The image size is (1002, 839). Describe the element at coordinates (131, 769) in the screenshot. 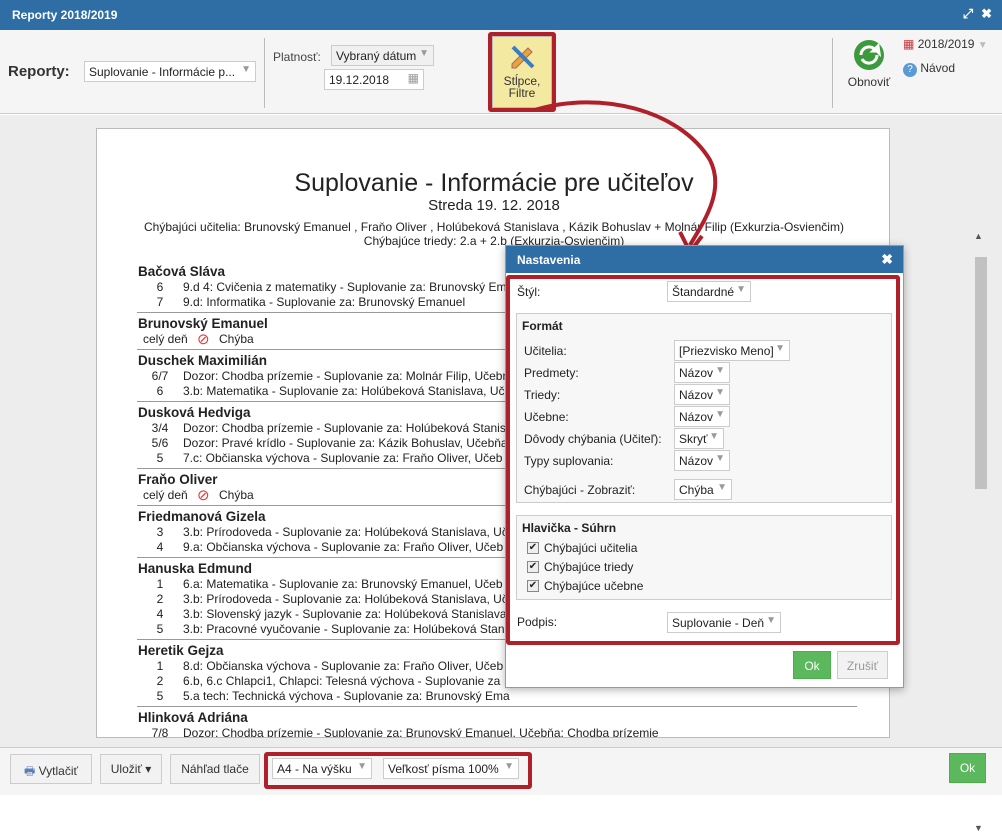

I see `save-button: Uložiť ▾` at that location.